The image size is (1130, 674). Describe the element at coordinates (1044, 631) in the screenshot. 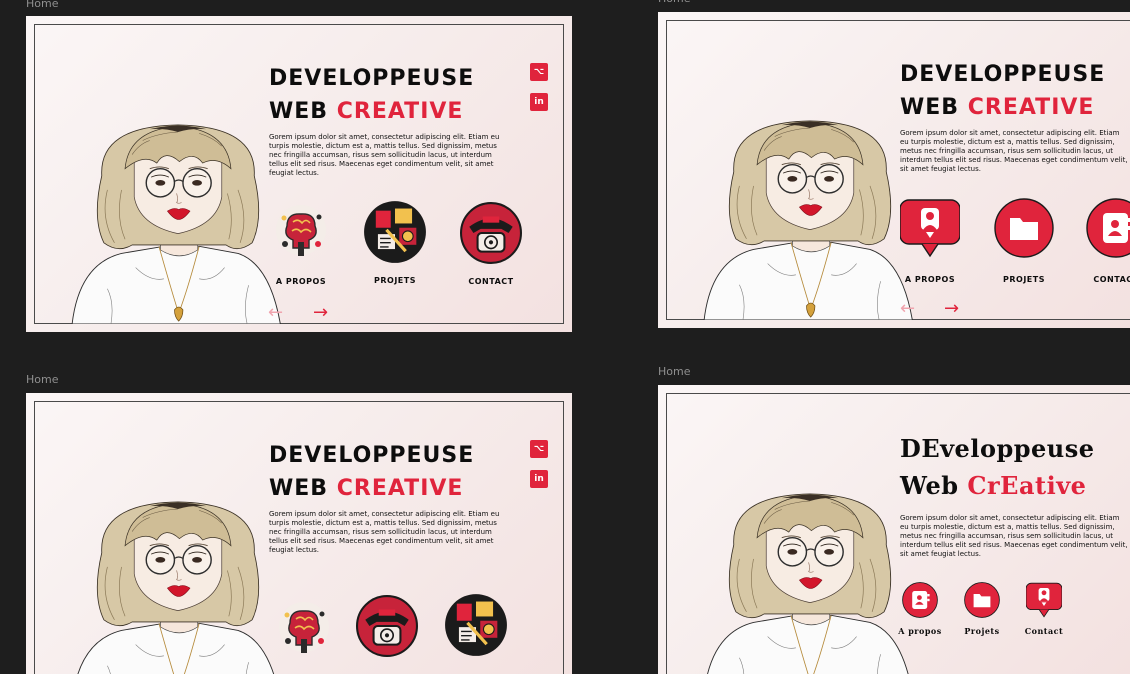

I see `nav-contact-label: Contact` at that location.